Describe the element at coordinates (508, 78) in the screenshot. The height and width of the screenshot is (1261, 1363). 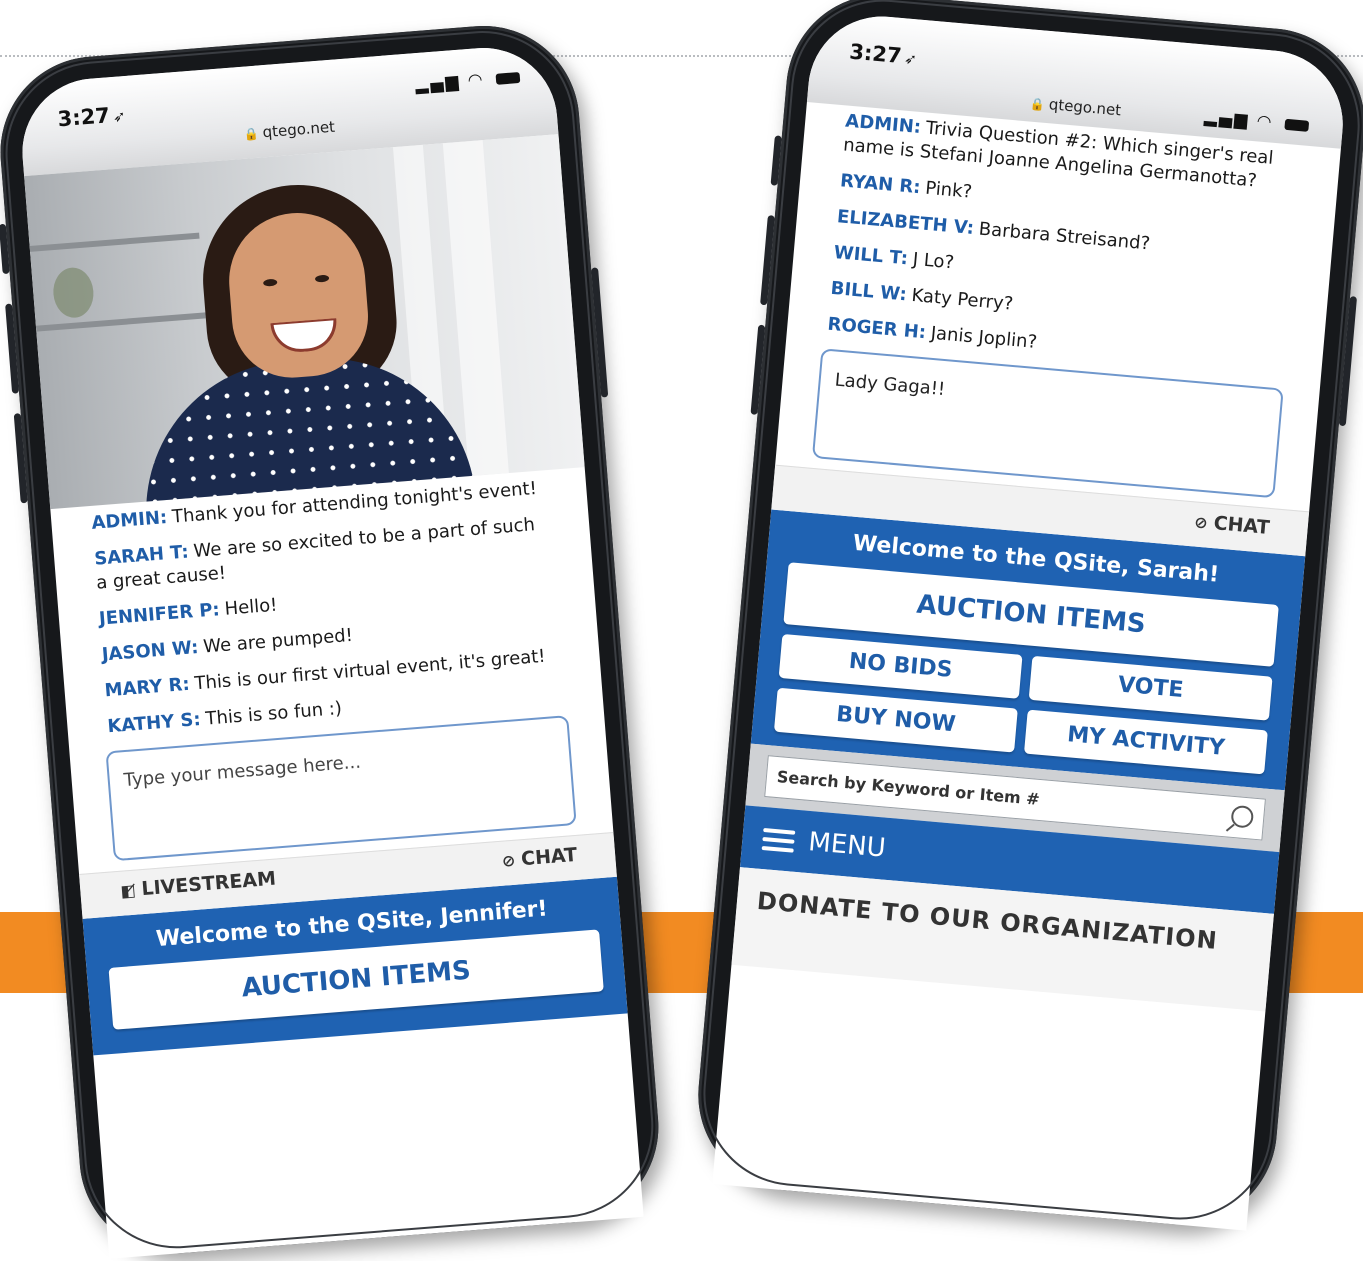
I see `battery-icon` at that location.